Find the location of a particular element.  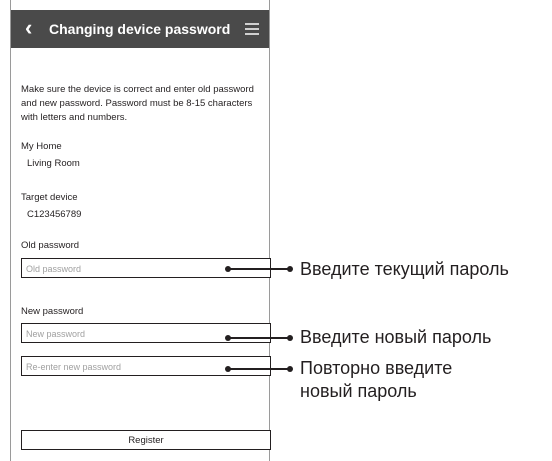

callout-line-old is located at coordinates (258, 269).